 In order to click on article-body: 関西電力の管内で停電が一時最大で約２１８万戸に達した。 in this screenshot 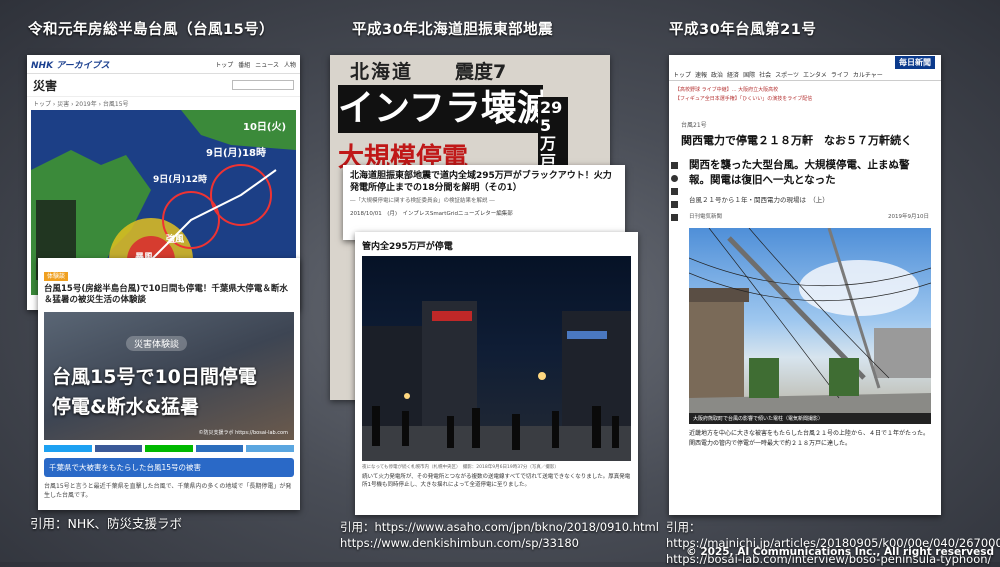, I will do `click(770, 443)`.